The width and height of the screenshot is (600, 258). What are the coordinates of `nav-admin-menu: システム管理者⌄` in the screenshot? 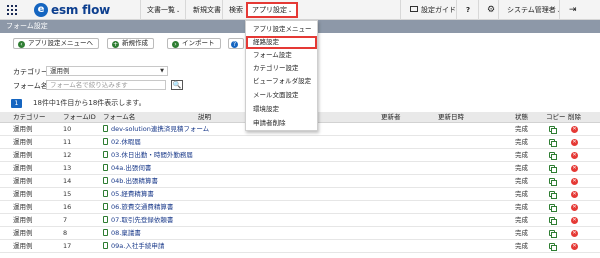 It's located at (534, 10).